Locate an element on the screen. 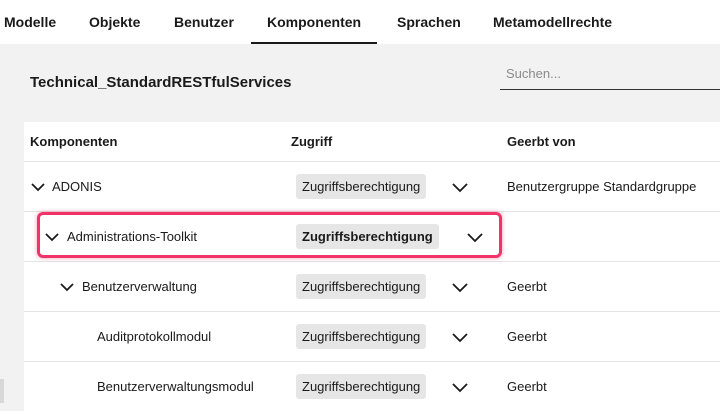  panel-title: Technical_StandardRESTfulServices is located at coordinates (161, 82).